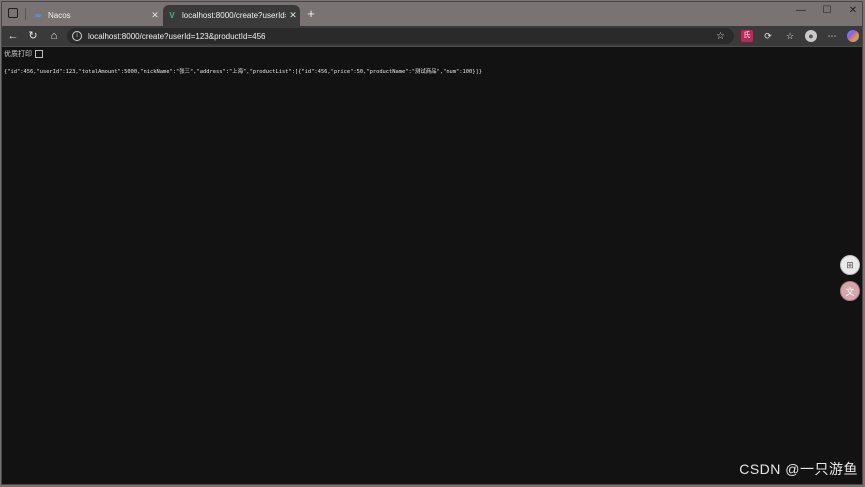 The width and height of the screenshot is (865, 487). I want to click on refresh-icon: ↻, so click(33, 36).